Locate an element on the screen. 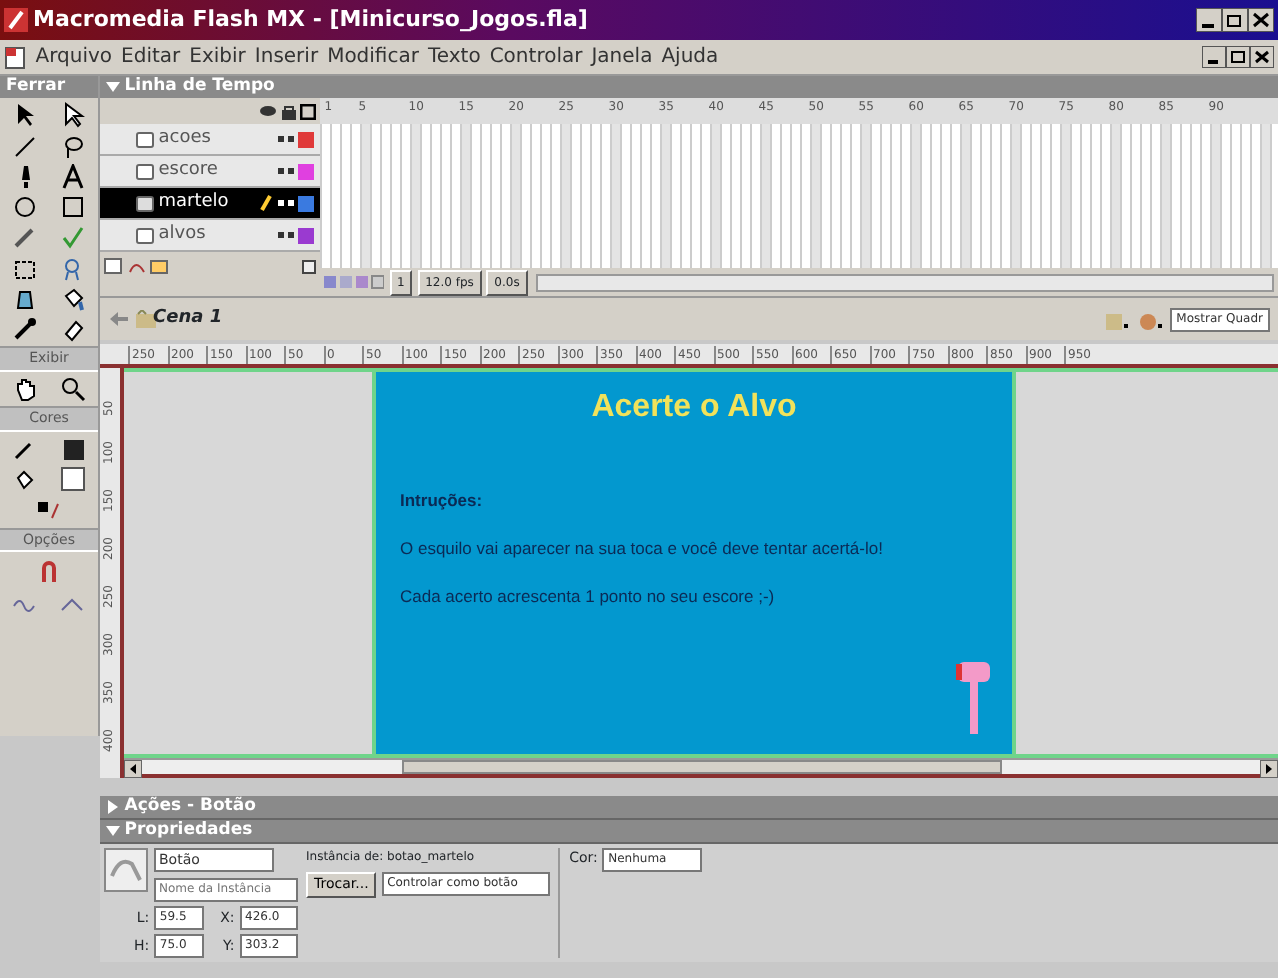 This screenshot has width=1278, height=978. menu-item: Janela is located at coordinates (622, 57).